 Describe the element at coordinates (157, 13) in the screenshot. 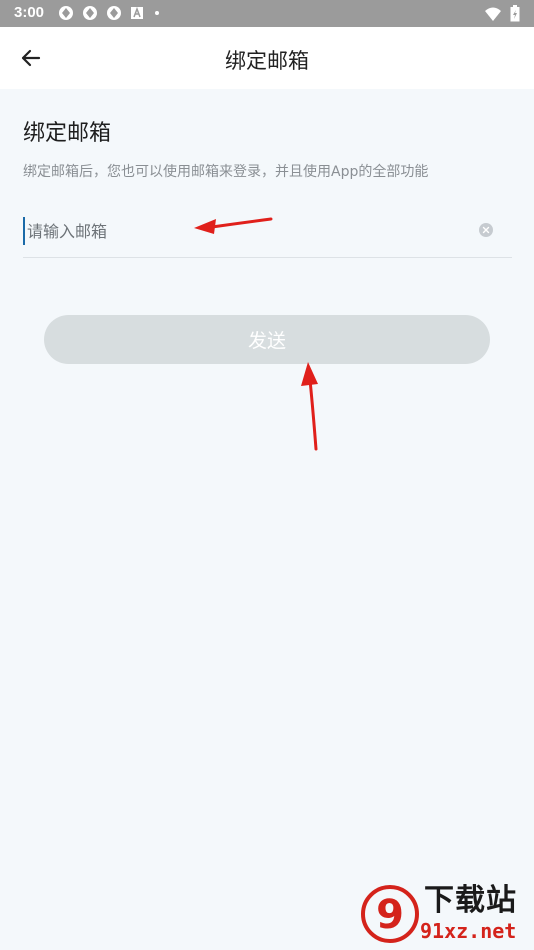

I see `dot-icon` at that location.